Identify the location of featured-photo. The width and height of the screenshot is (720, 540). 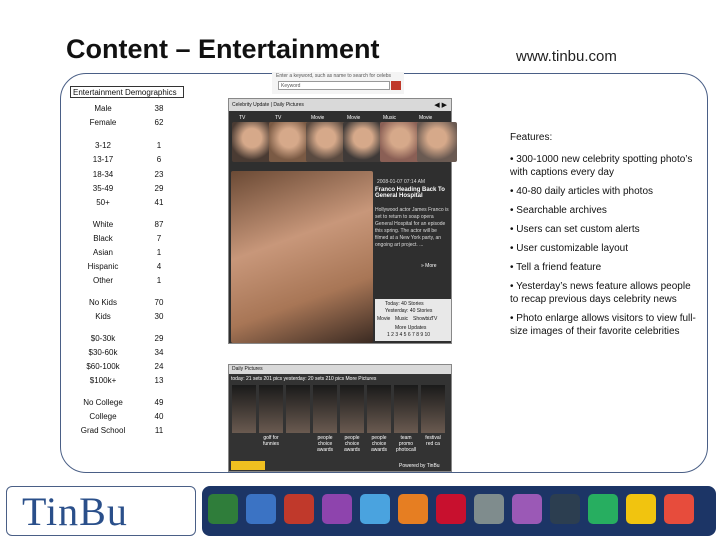
(302, 257).